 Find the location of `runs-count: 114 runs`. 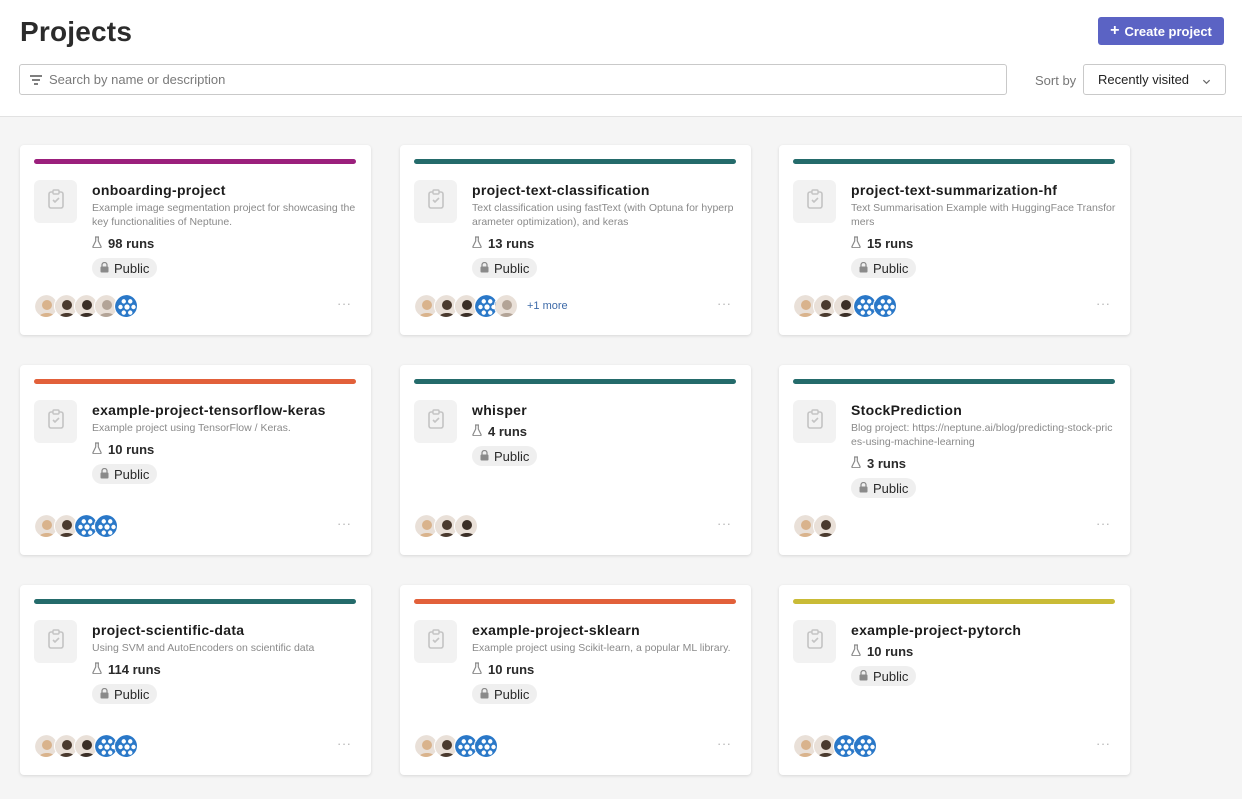

runs-count: 114 runs is located at coordinates (224, 669).